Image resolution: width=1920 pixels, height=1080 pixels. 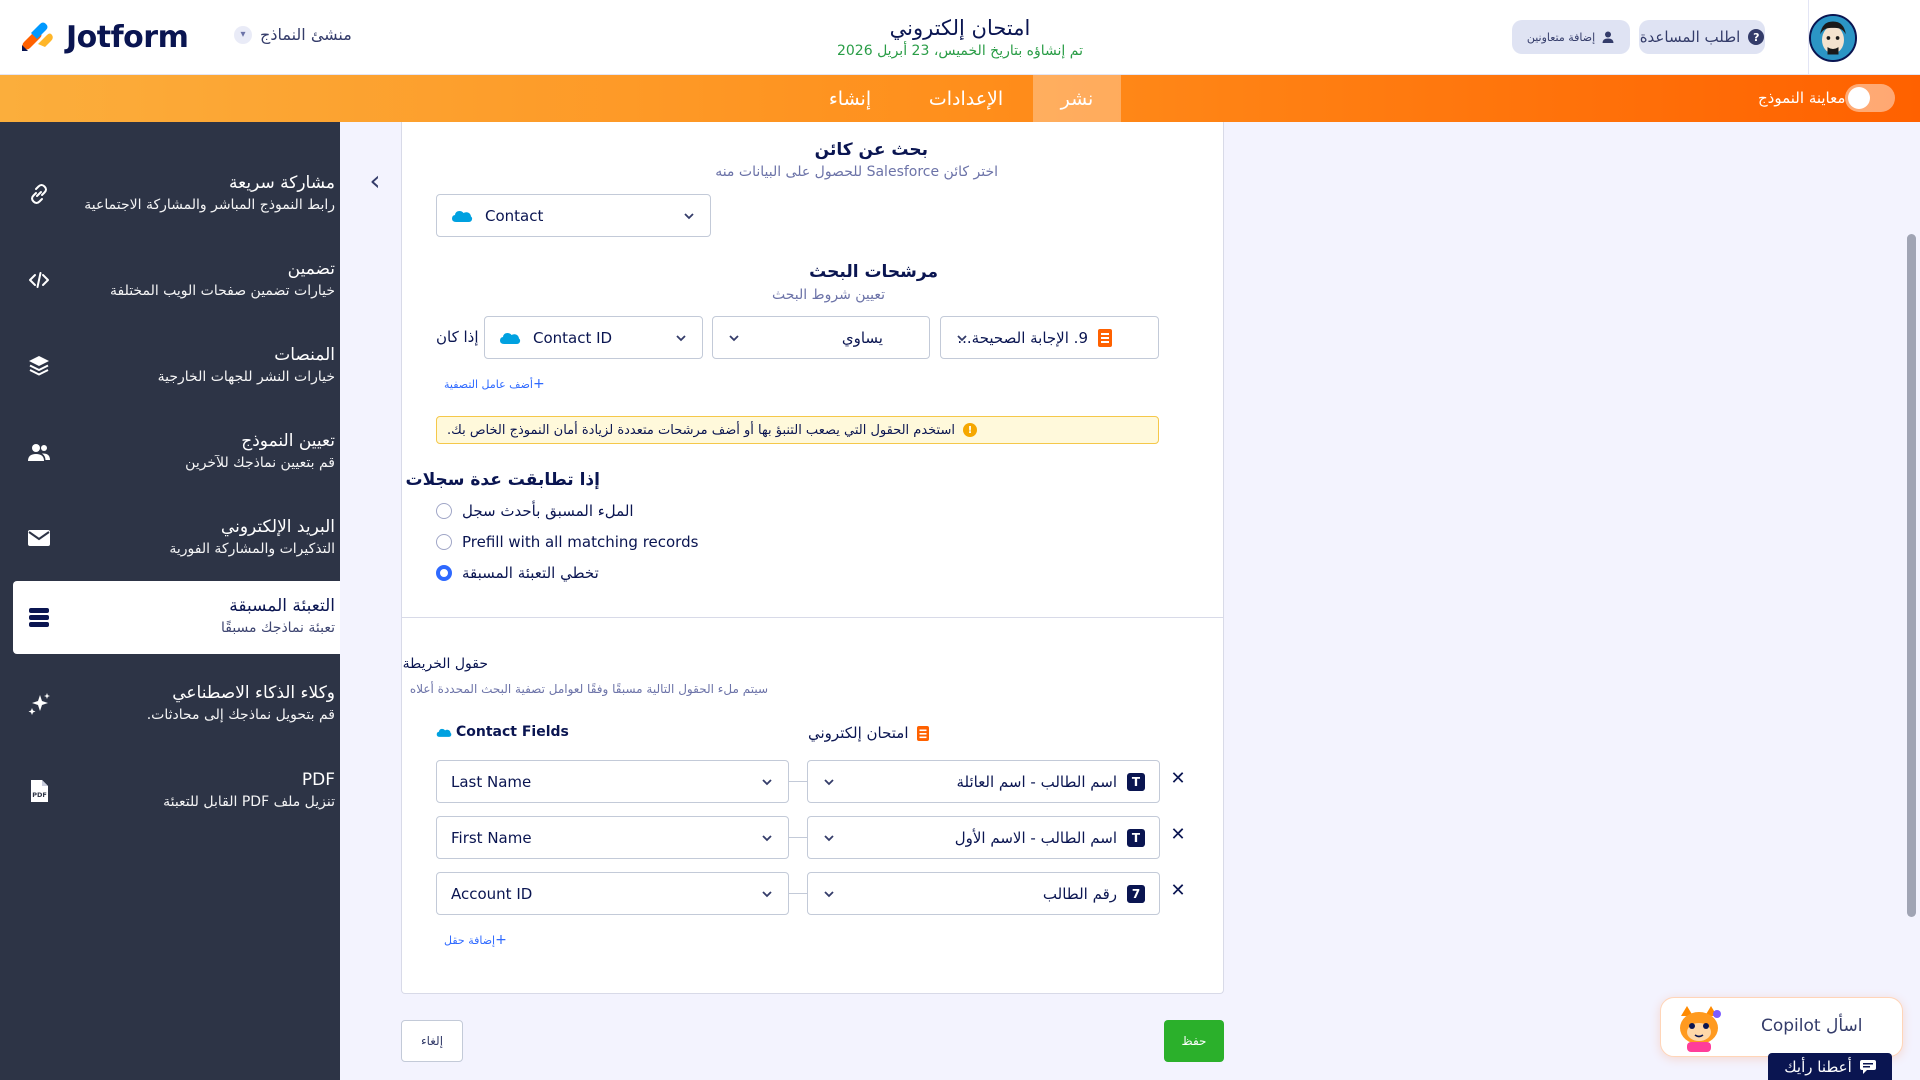 What do you see at coordinates (593, 337) in the screenshot?
I see `filter-salesforce-field-select: Contact ID` at bounding box center [593, 337].